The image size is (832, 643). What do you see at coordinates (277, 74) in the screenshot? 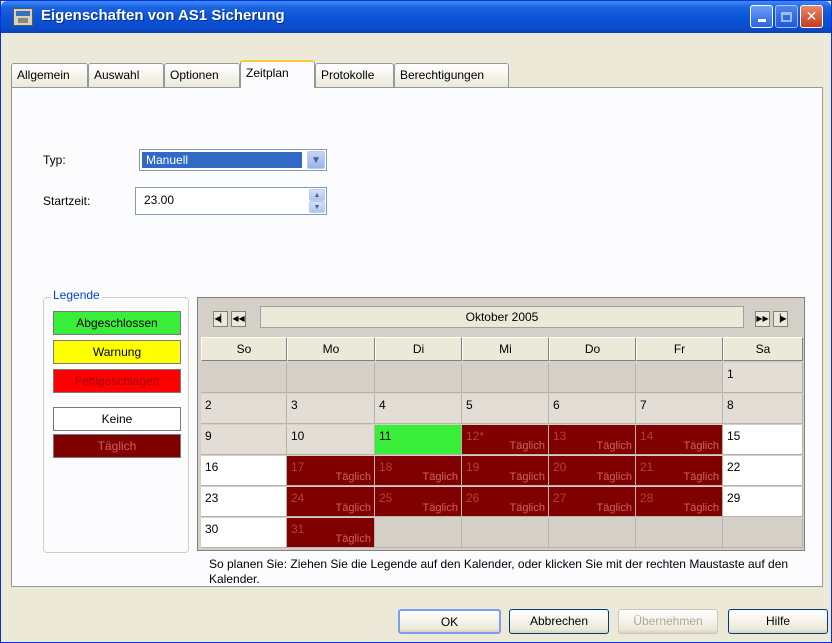
I see `tab-zeitplan: Zeitplan` at bounding box center [277, 74].